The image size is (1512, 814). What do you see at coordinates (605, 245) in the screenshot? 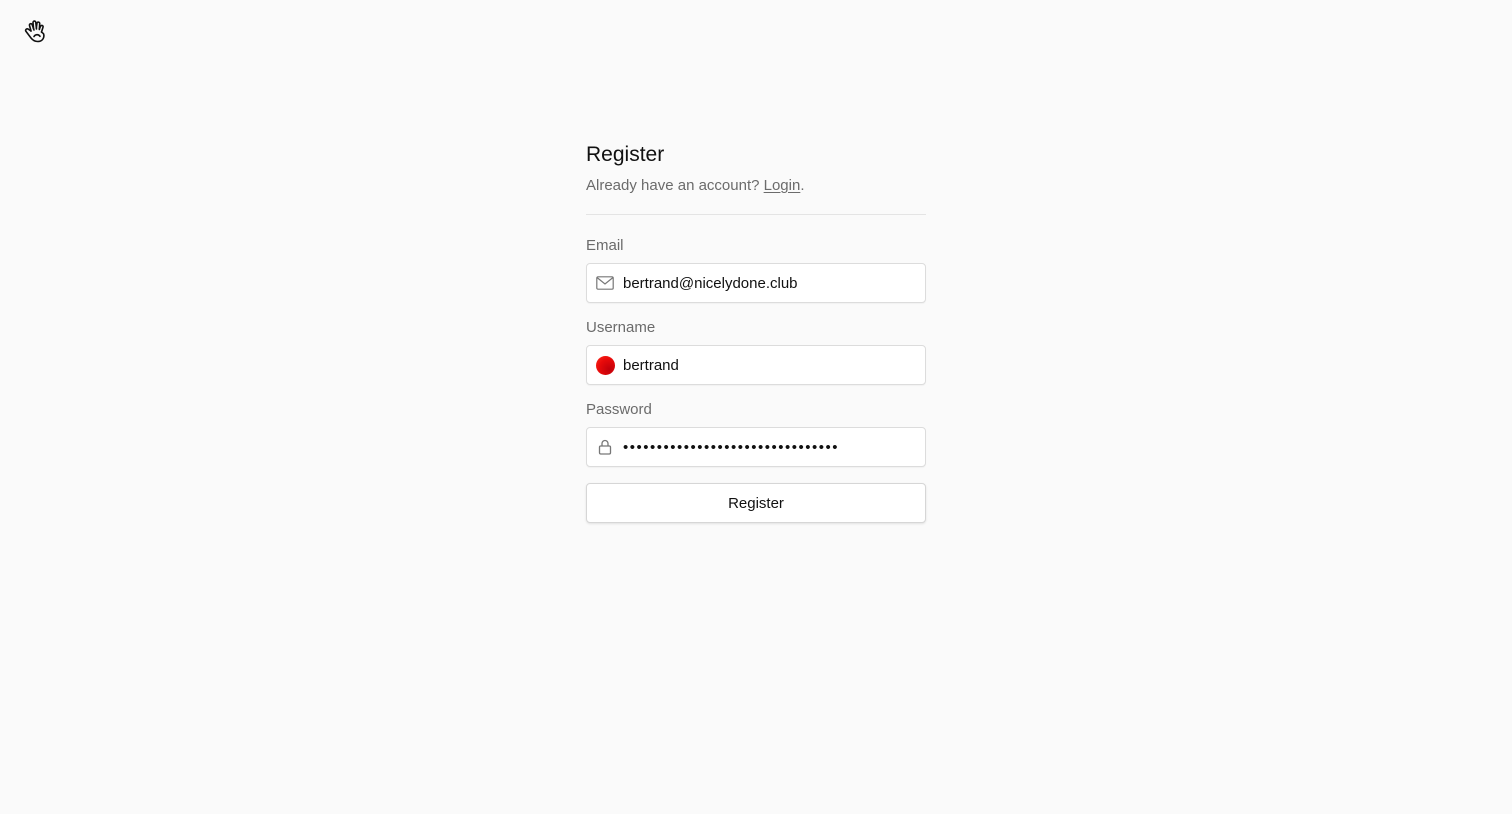
I see `email-label: Email` at bounding box center [605, 245].